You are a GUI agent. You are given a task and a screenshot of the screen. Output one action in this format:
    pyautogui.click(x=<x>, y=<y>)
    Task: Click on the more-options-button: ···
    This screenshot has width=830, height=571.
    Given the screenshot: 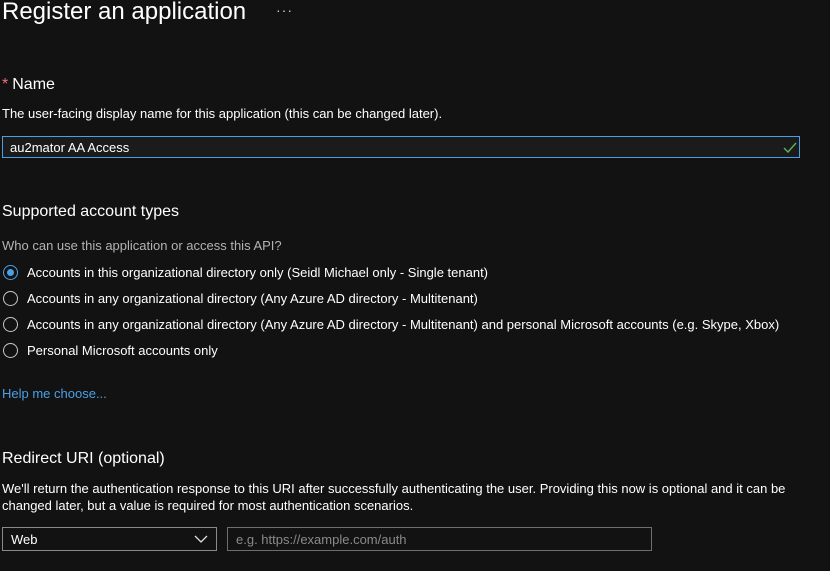 What is the action you would take?
    pyautogui.click(x=284, y=10)
    